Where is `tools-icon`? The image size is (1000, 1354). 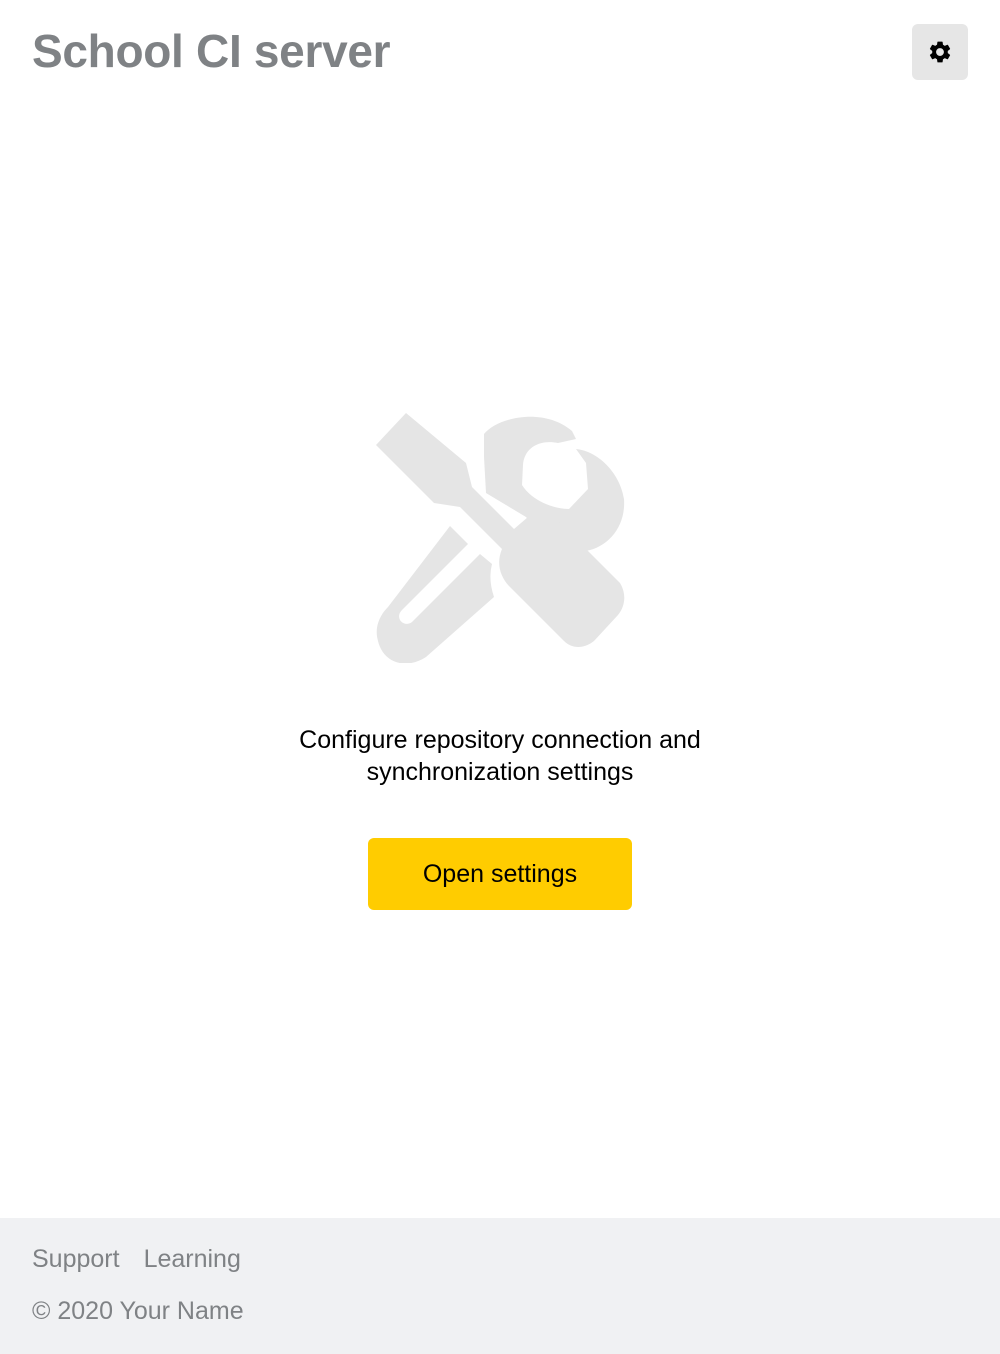 tools-icon is located at coordinates (501, 538).